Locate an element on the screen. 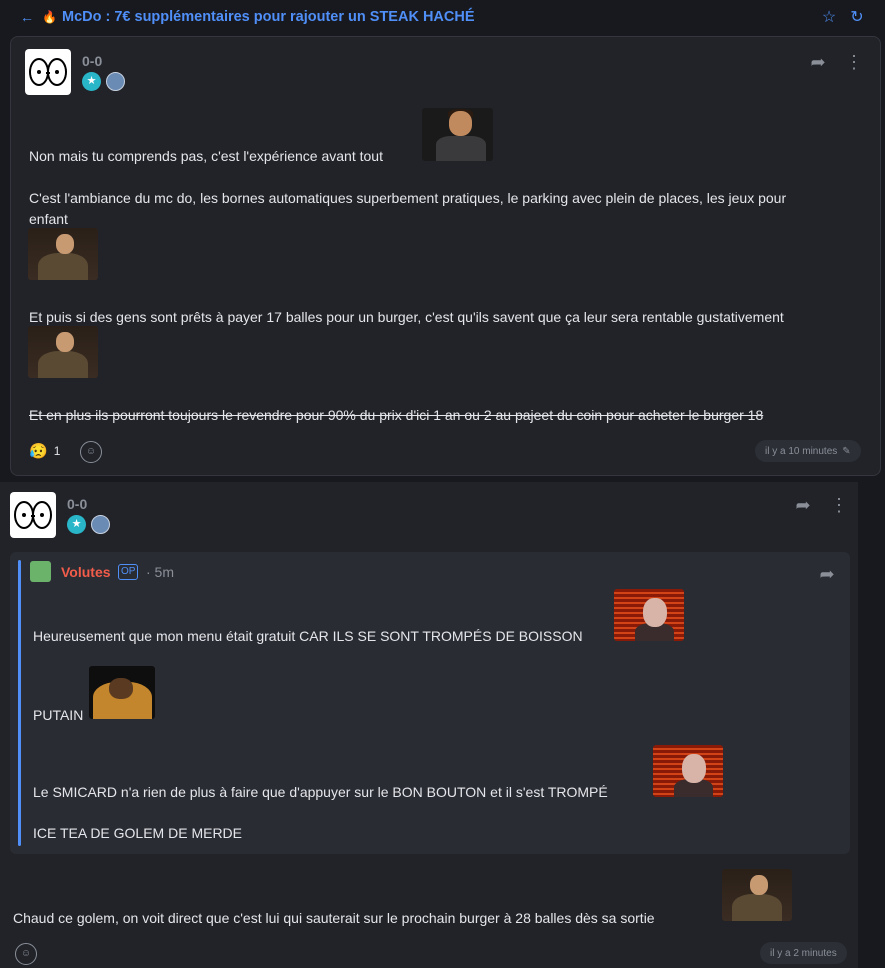 The height and width of the screenshot is (968, 885). post-line: enfant is located at coordinates (48, 219).